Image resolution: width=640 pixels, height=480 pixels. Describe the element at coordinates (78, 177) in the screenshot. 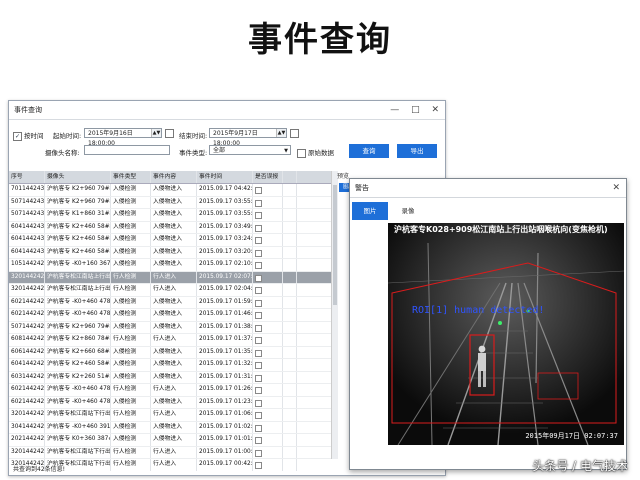

I see `col-header-camera: 摄像头` at that location.